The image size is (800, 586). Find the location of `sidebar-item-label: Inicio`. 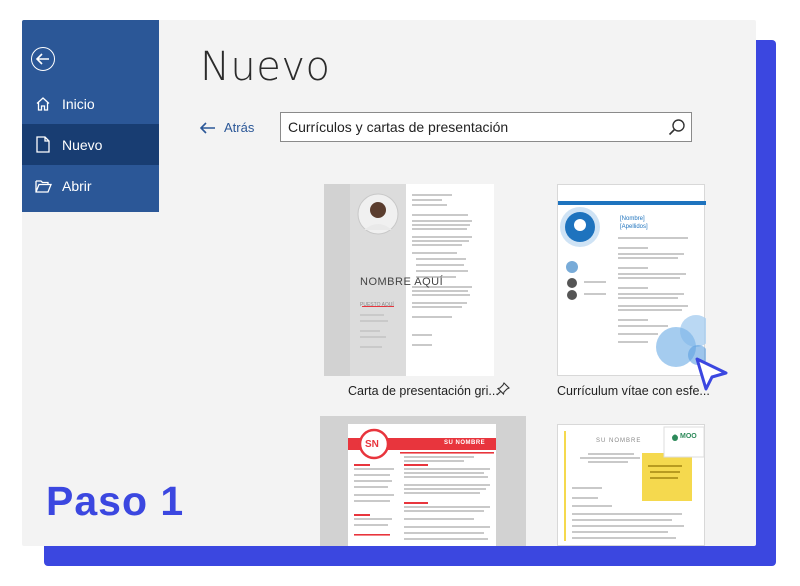

sidebar-item-label: Inicio is located at coordinates (78, 103).